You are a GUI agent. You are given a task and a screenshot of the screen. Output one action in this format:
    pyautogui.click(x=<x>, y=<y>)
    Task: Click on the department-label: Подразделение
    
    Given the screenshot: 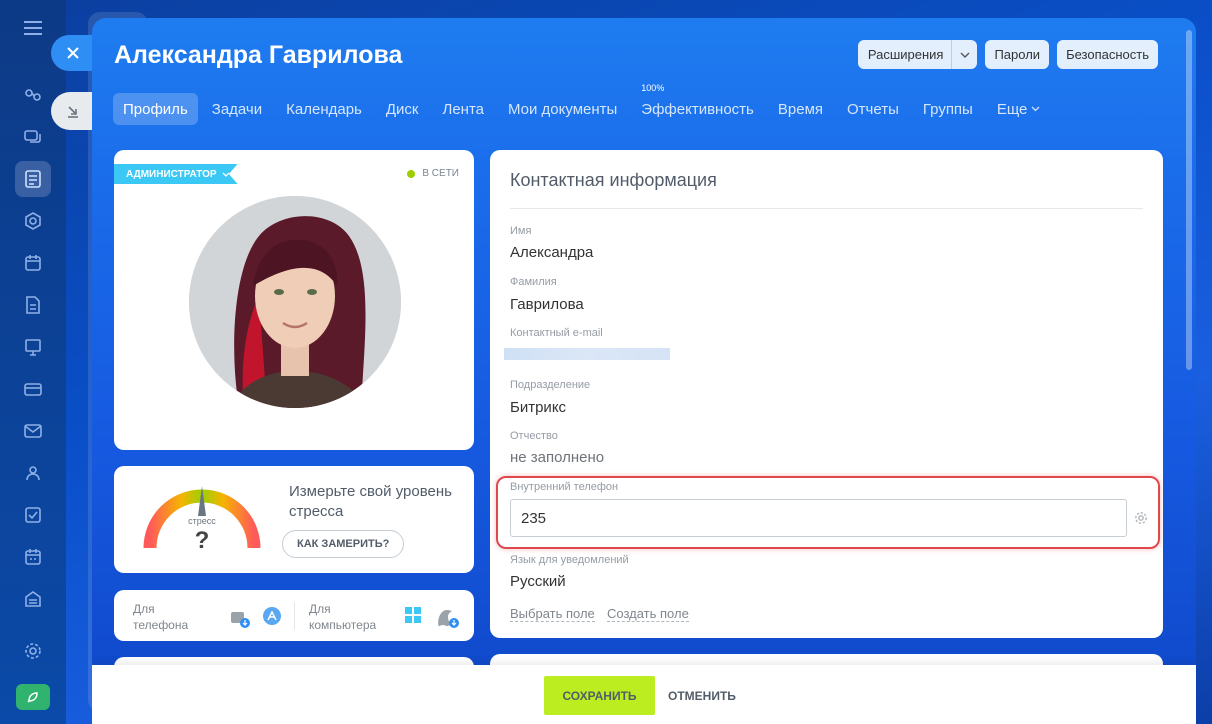 What is the action you would take?
    pyautogui.click(x=550, y=385)
    